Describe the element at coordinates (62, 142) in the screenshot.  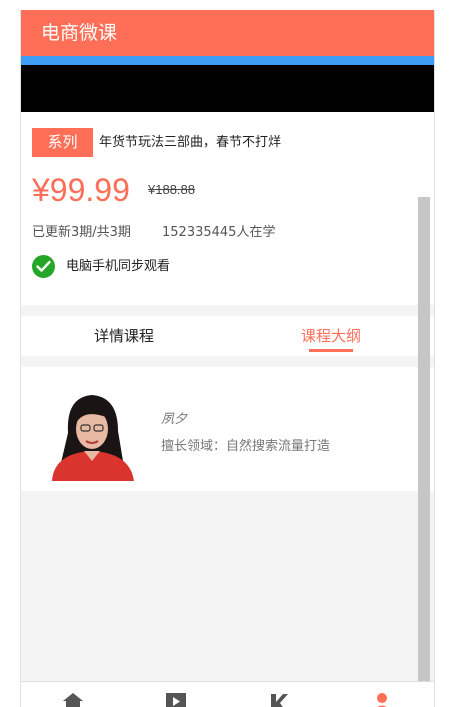
I see `series-badge: 系列` at that location.